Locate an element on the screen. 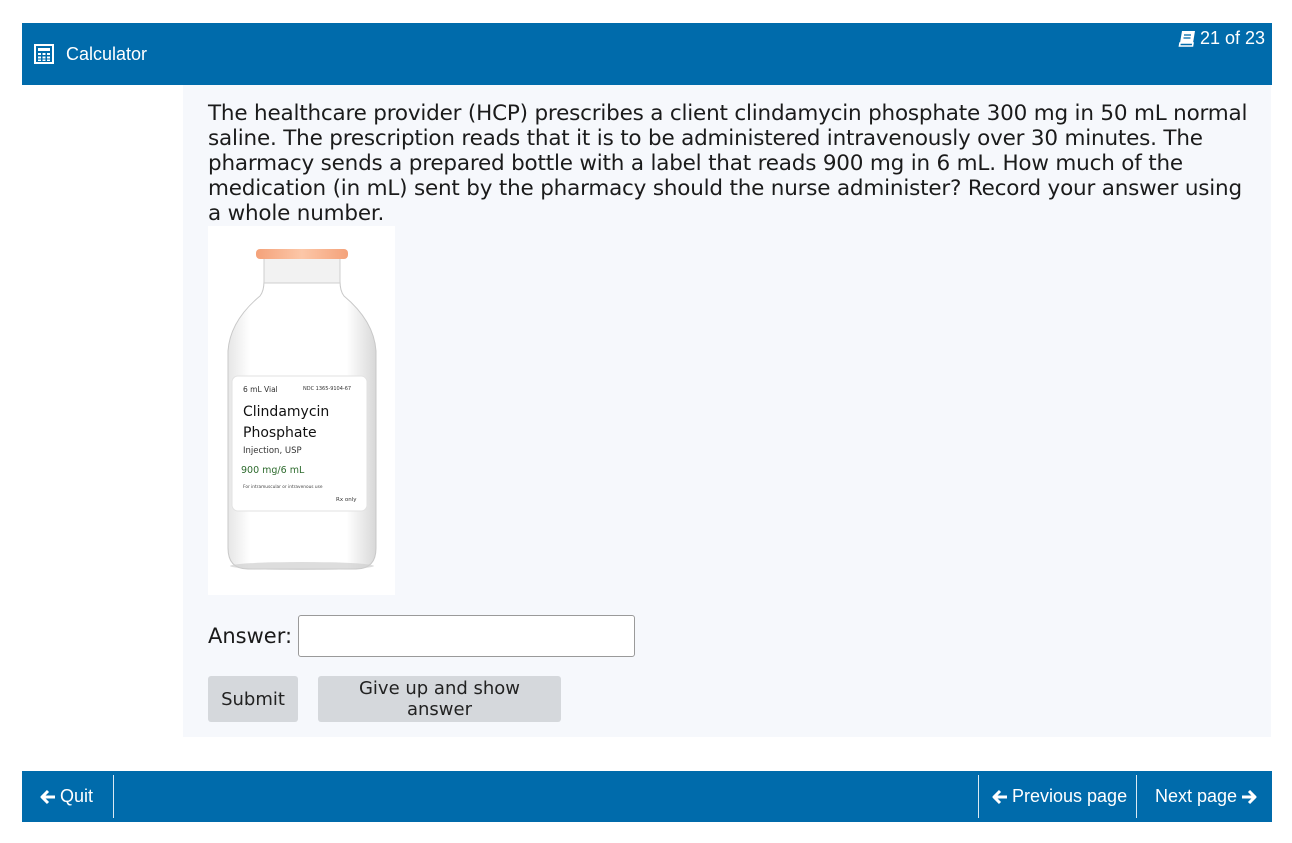  answer-input is located at coordinates (467, 636).